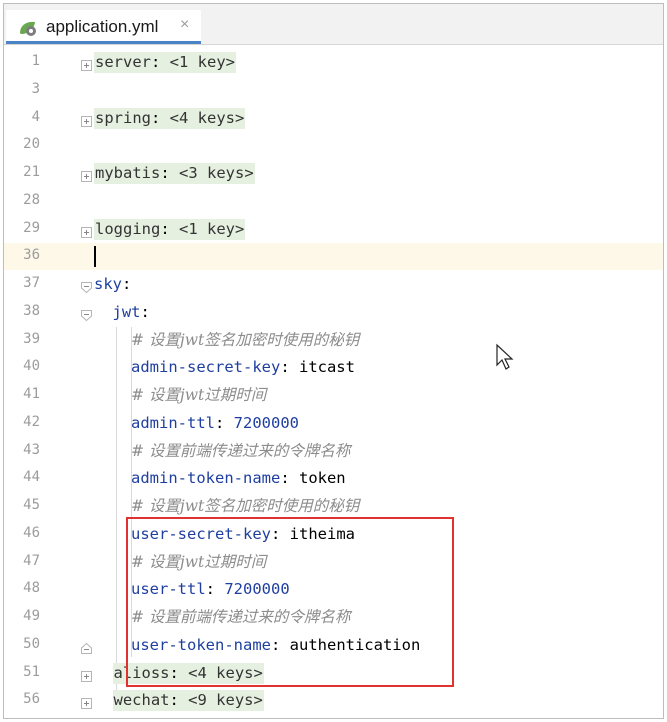 This screenshot has width=667, height=722. What do you see at coordinates (31, 560) in the screenshot?
I see `line-number: 47` at bounding box center [31, 560].